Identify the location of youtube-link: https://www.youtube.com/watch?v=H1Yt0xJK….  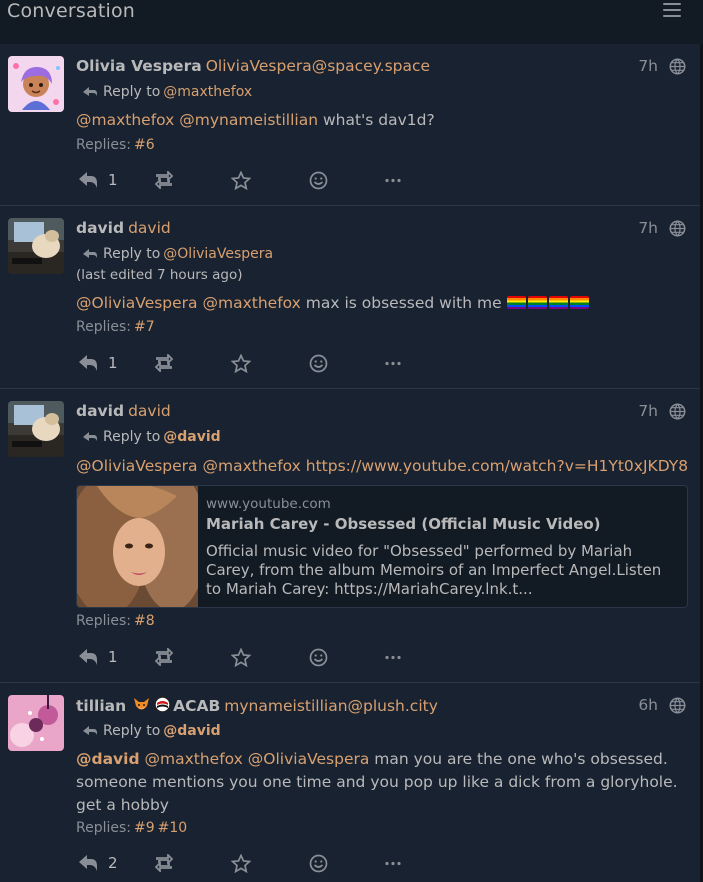
(497, 466).